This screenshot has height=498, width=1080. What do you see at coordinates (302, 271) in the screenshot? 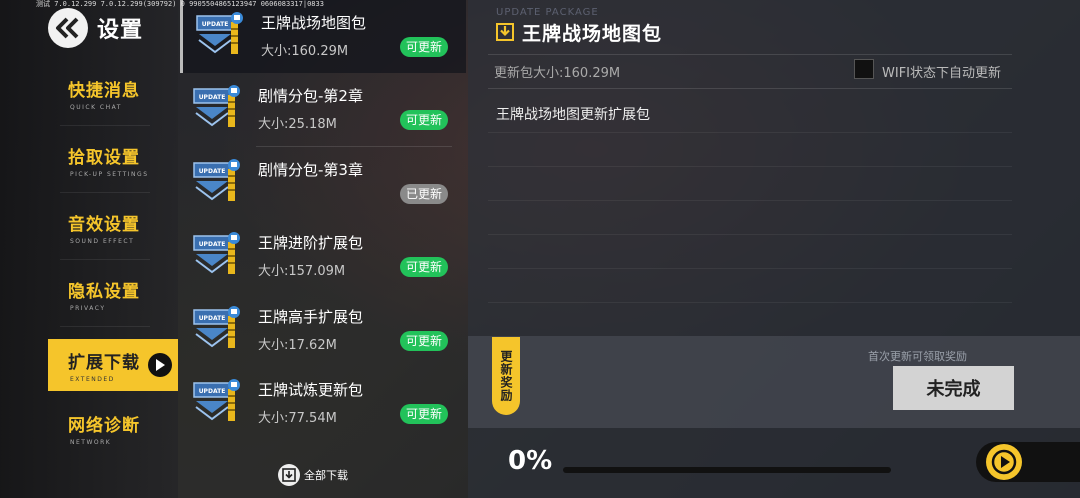
I see `package-size: 大小:157.09M` at bounding box center [302, 271].